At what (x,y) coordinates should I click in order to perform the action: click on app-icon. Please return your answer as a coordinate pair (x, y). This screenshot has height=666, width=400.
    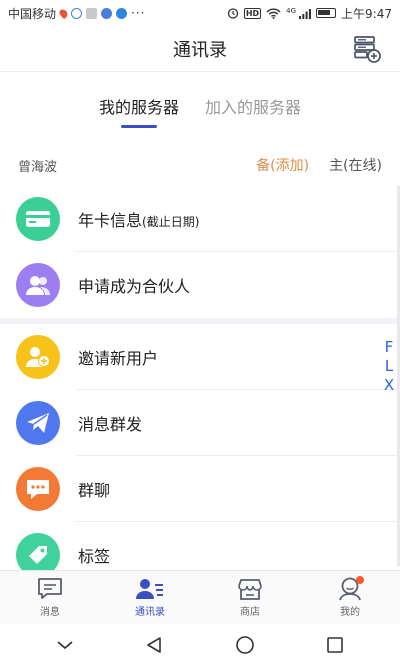
    Looking at the image, I should click on (92, 13).